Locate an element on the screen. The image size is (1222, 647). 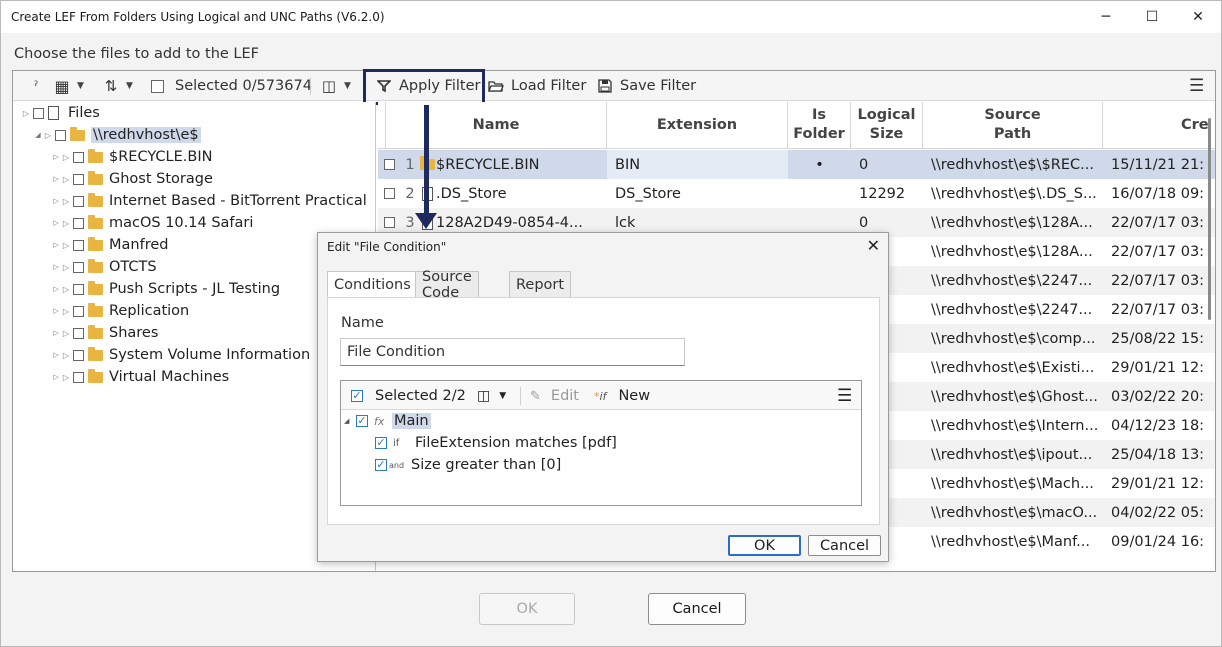
cell-size: 12292 is located at coordinates (882, 193).